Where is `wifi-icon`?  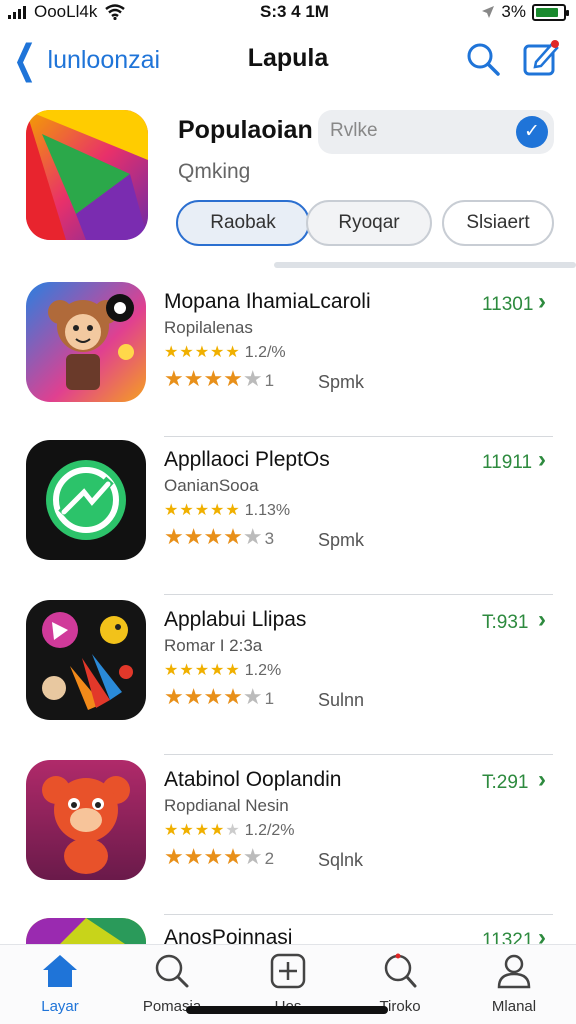
wifi-icon is located at coordinates (115, 12).